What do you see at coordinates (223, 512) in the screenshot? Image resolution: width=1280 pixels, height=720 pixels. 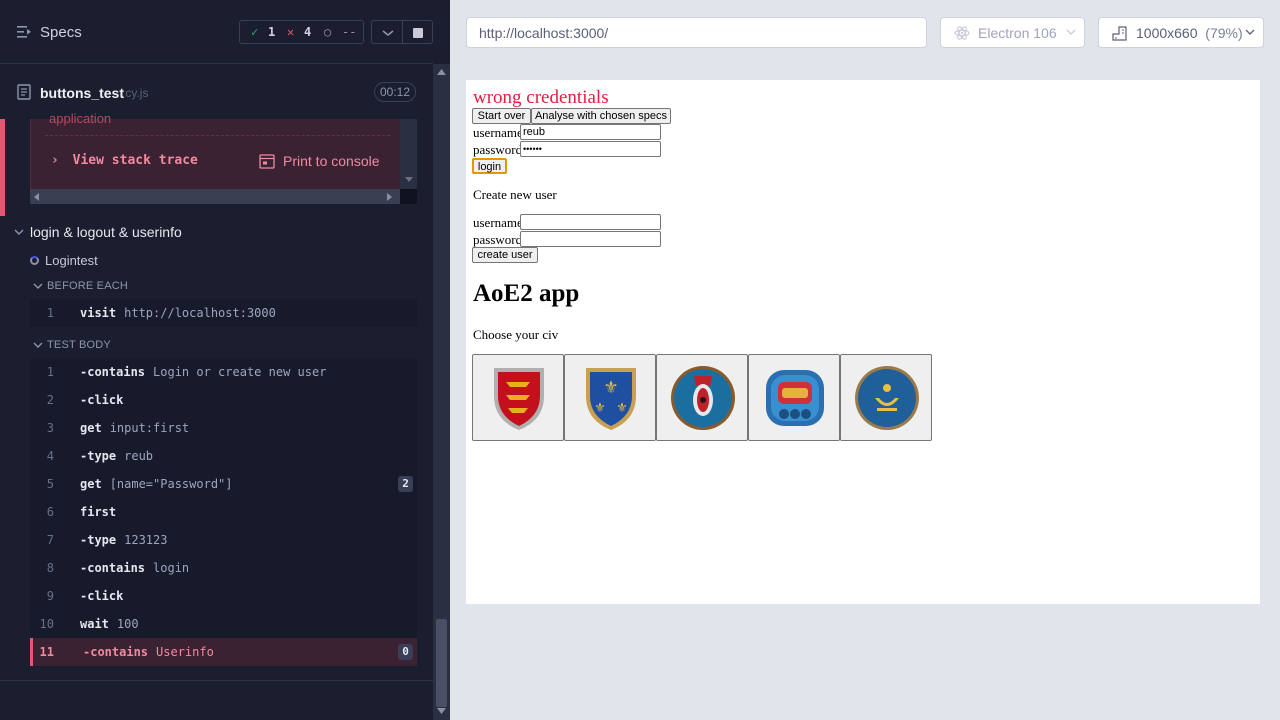 I see `command-row: 6 first` at bounding box center [223, 512].